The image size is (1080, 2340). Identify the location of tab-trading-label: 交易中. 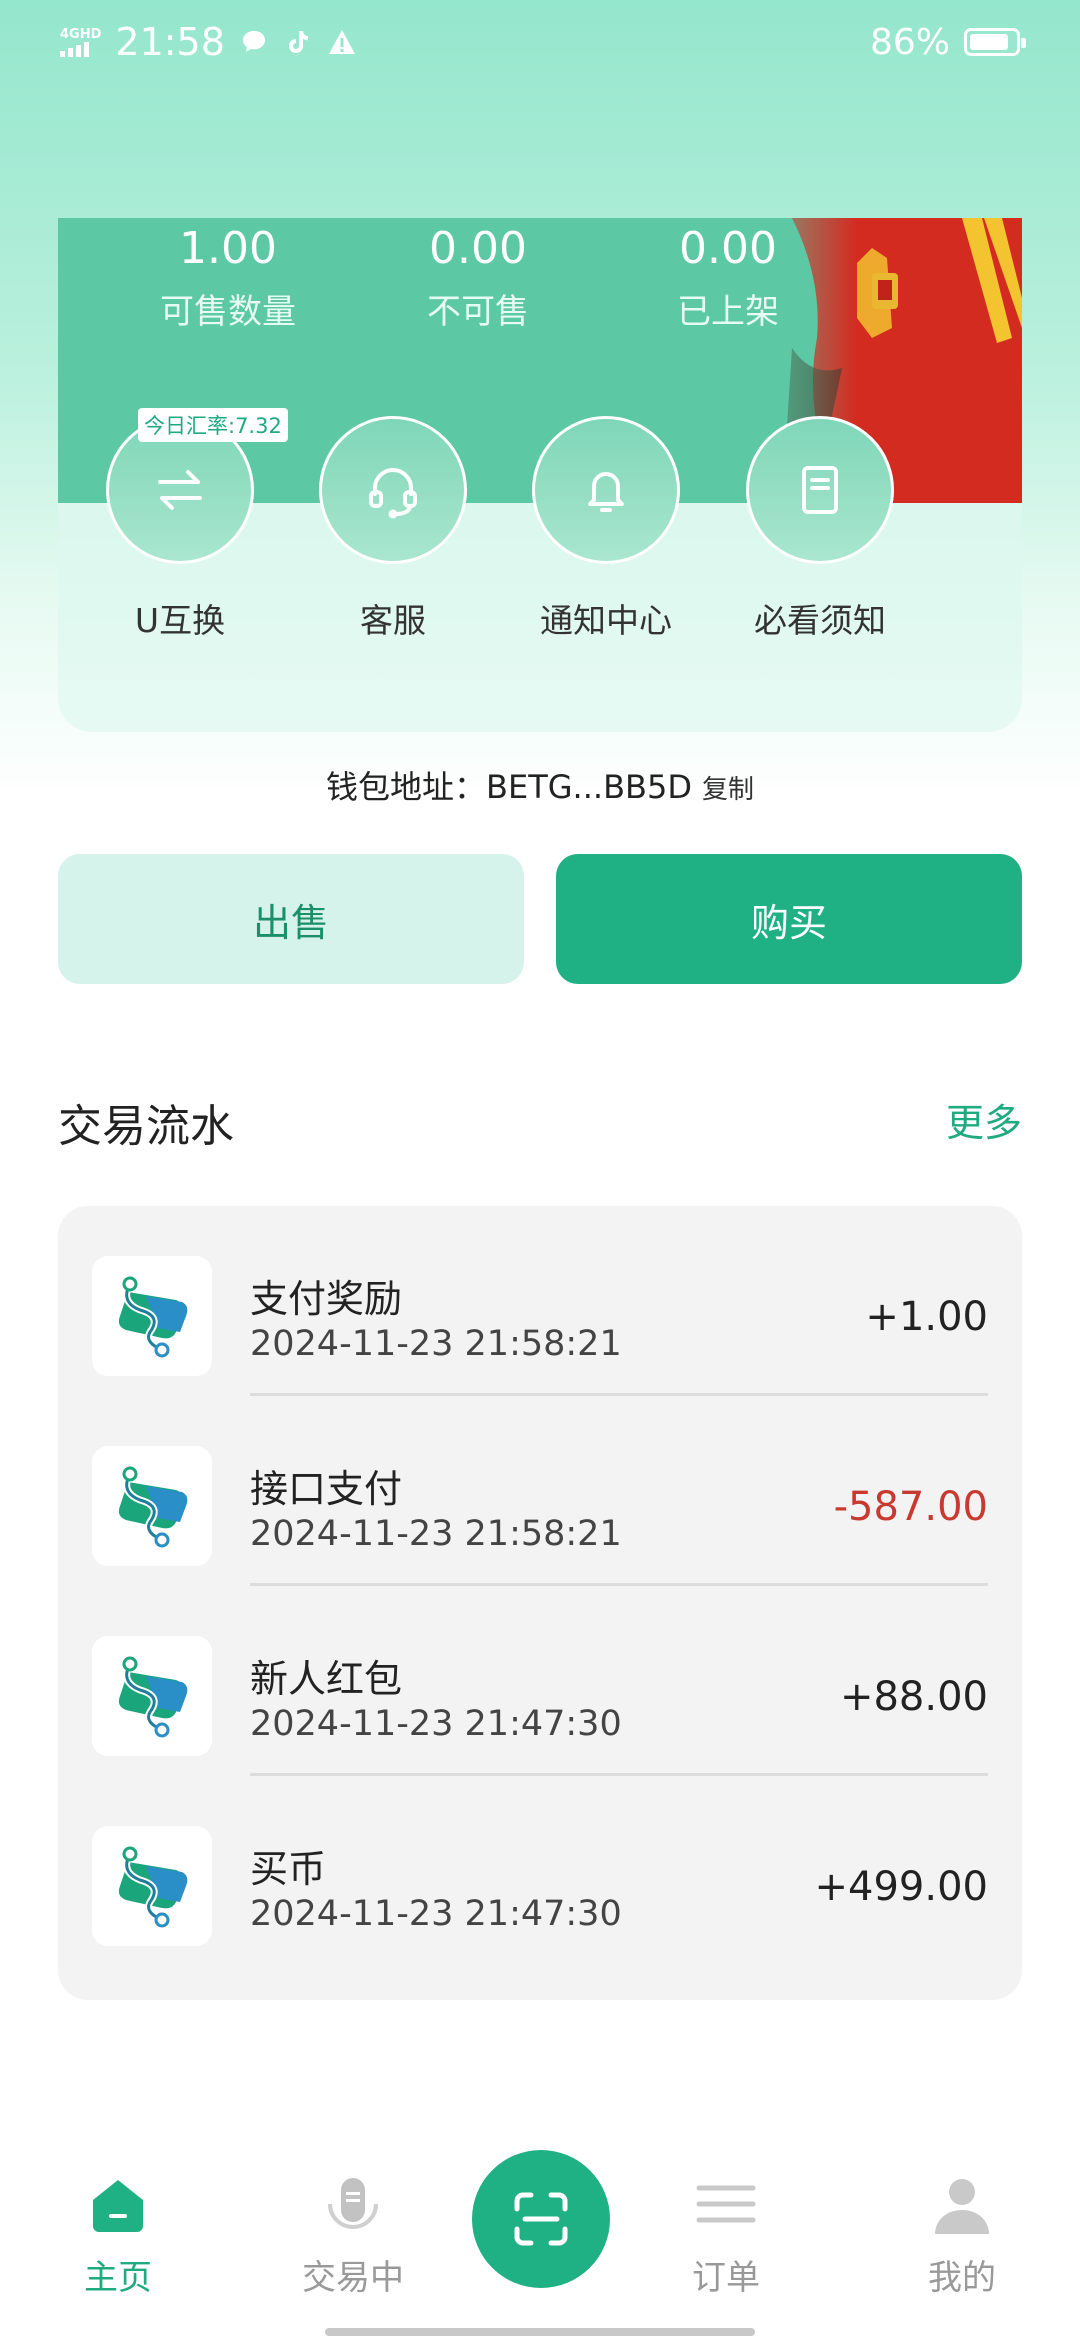
(353, 2278).